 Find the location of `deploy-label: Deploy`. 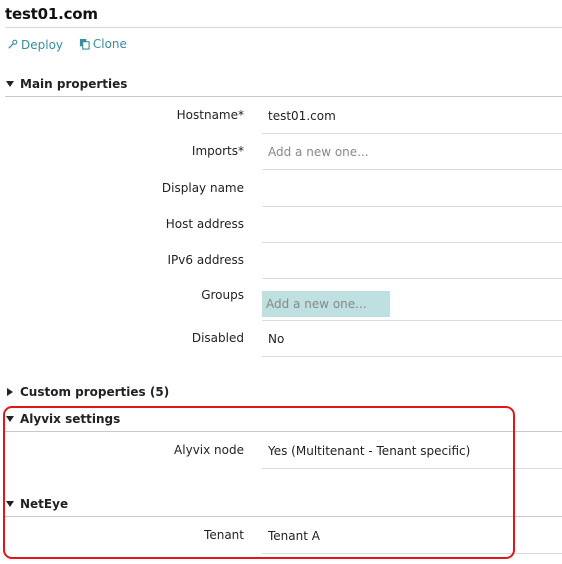

deploy-label: Deploy is located at coordinates (42, 44).